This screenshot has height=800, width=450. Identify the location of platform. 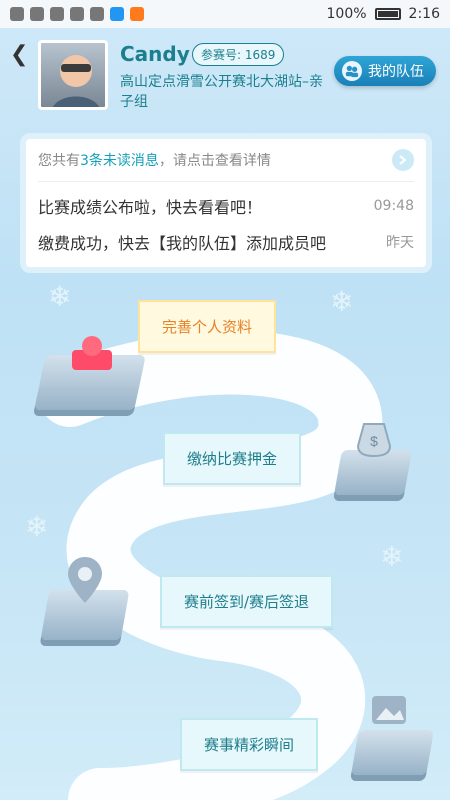
(392, 752).